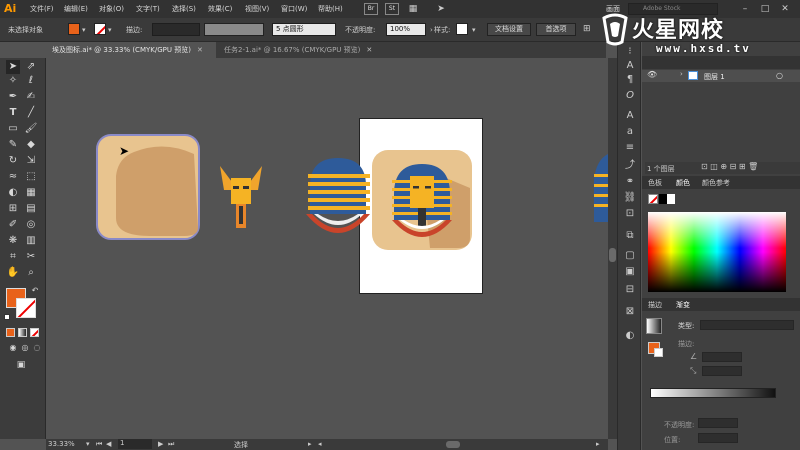 This screenshot has height=450, width=800. What do you see at coordinates (630, 290) in the screenshot?
I see `appearance-icon: ⊟` at bounding box center [630, 290].